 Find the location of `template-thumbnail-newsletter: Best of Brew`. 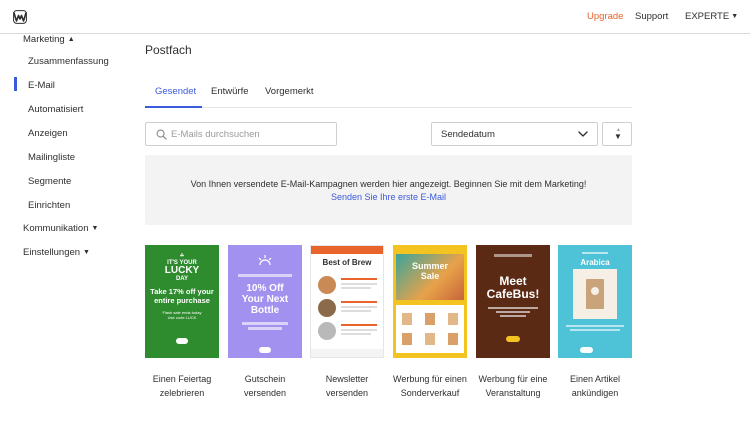

template-thumbnail-newsletter: Best of Brew is located at coordinates (347, 301).